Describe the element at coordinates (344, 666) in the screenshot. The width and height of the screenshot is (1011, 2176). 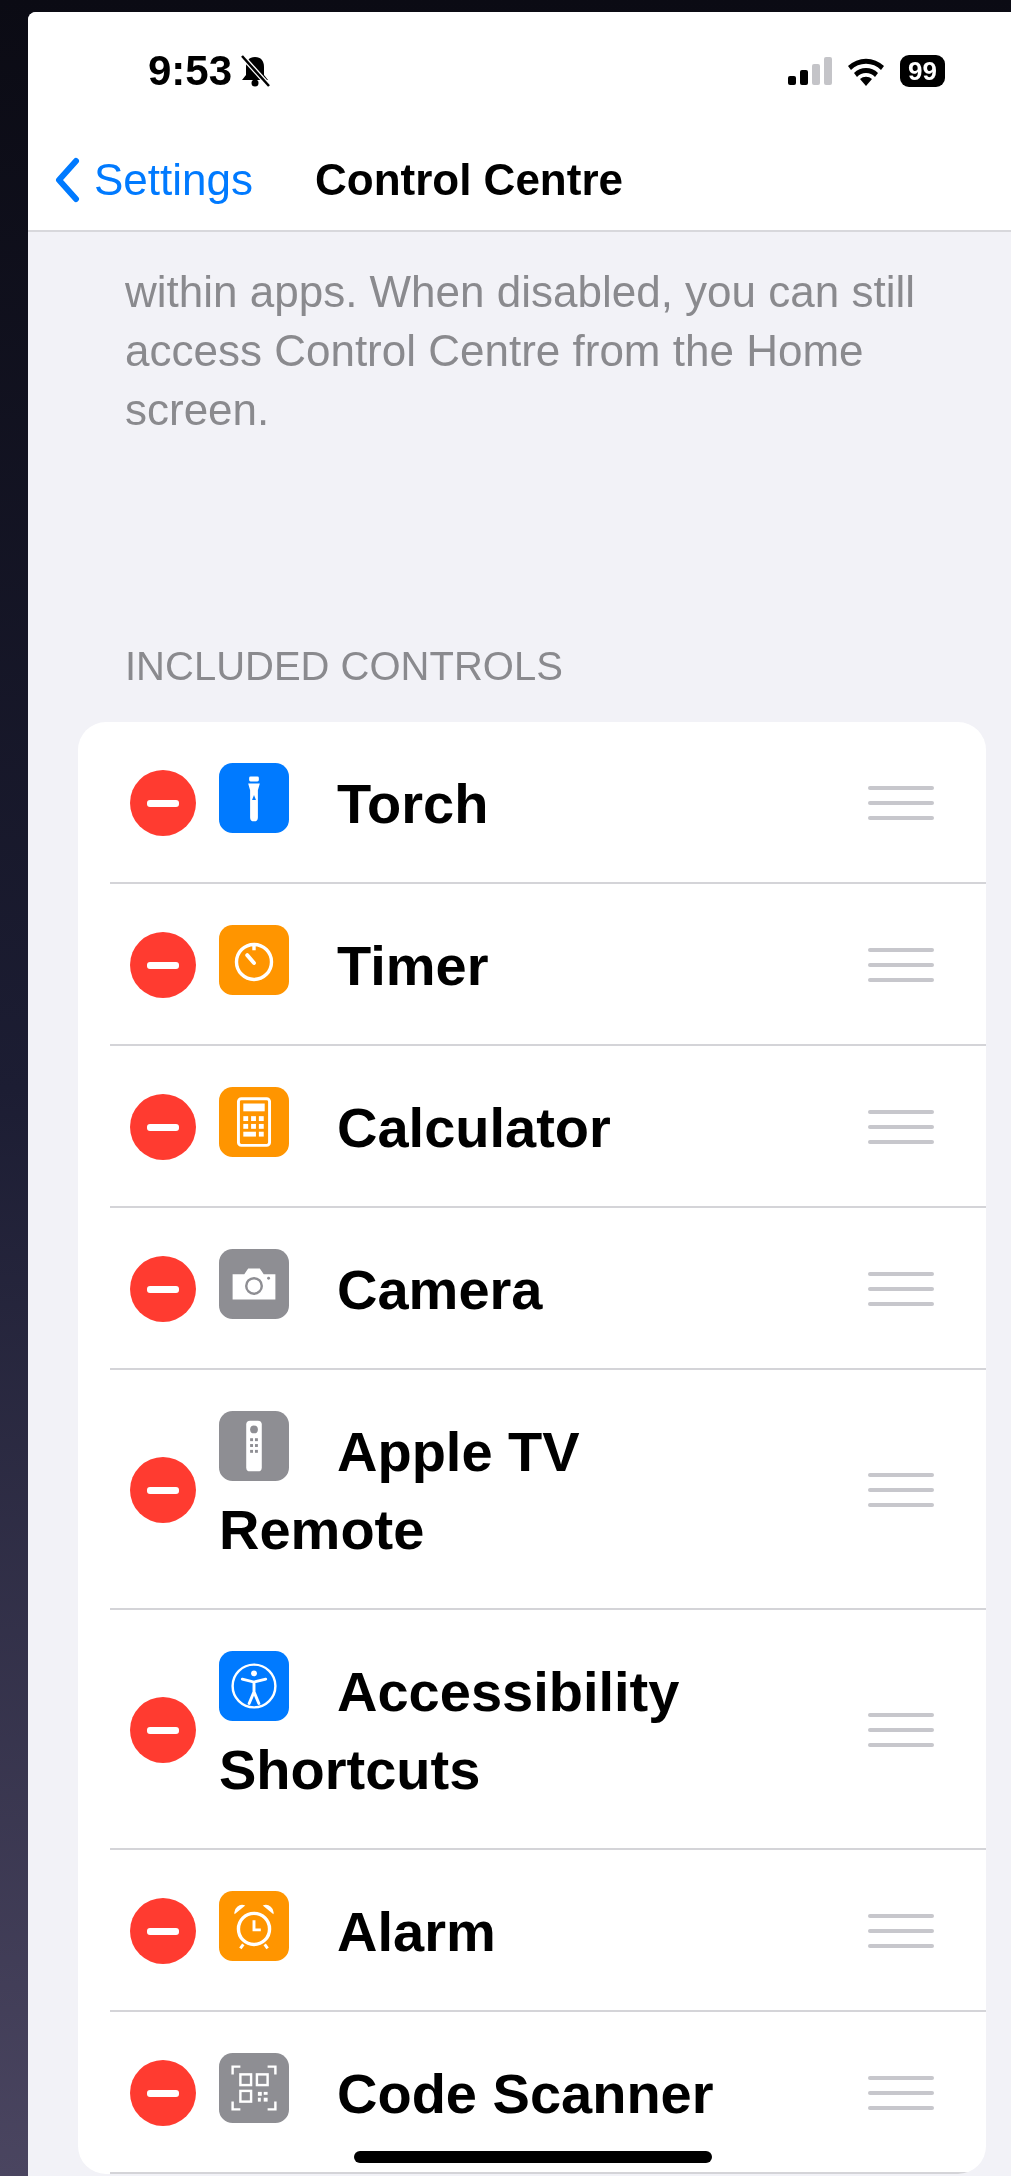
I see `section-header: INCLUDED CONTROLS` at that location.